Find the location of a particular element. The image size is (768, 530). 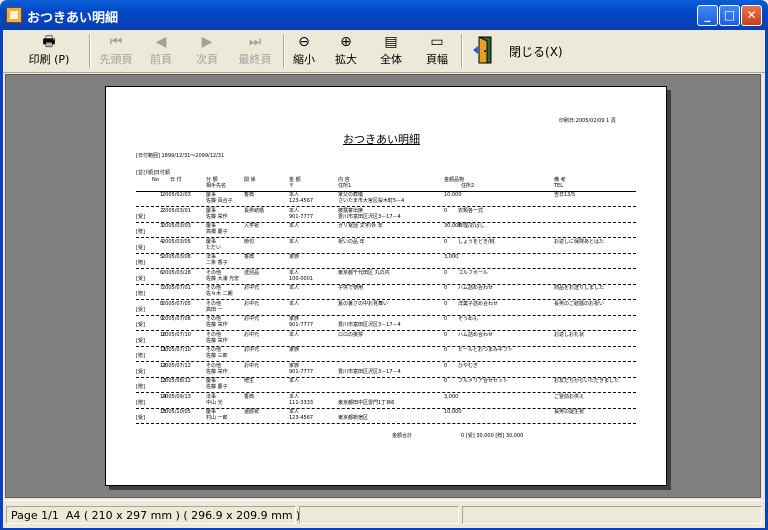

cell-rel: 節句 is located at coordinates (249, 241).